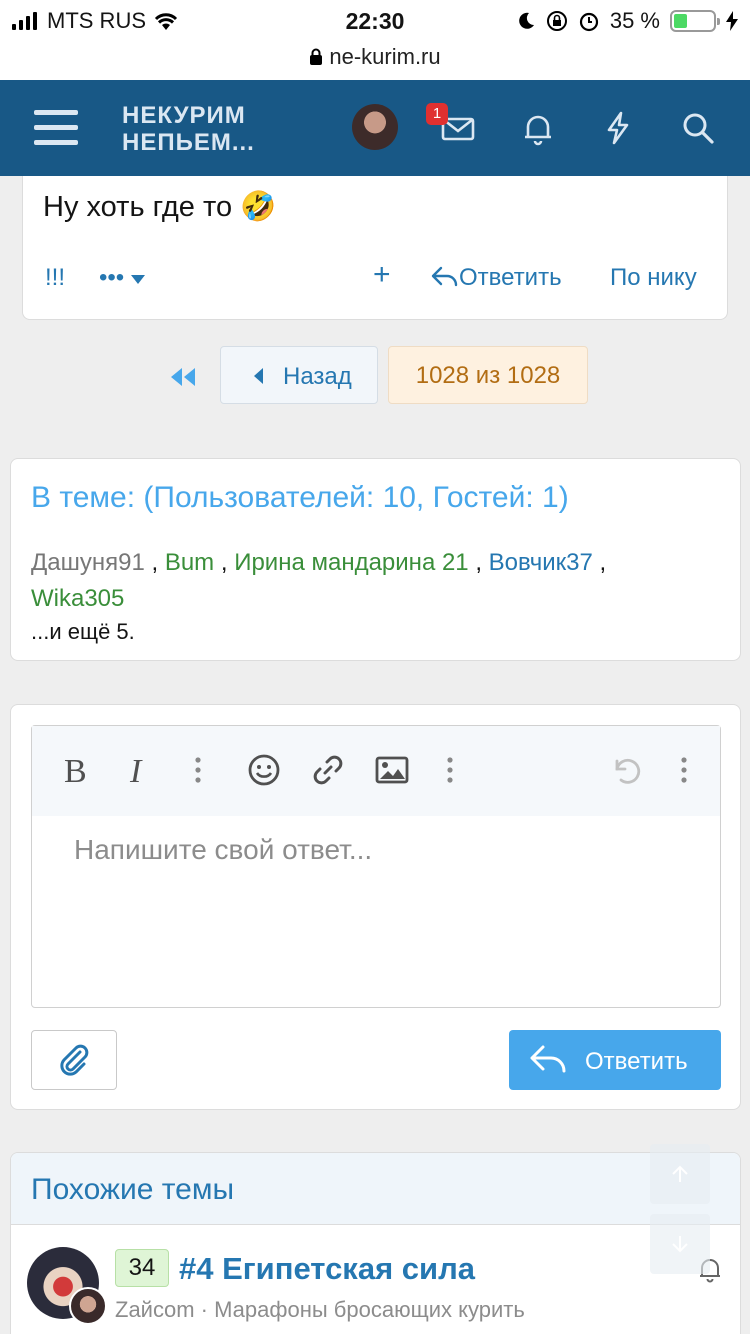  I want to click on address-bar: ne-kurim.ru, so click(375, 62).